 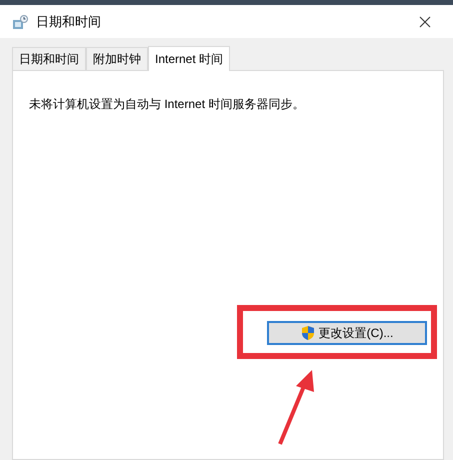 What do you see at coordinates (189, 58) in the screenshot?
I see `tab: Internet 时间` at bounding box center [189, 58].